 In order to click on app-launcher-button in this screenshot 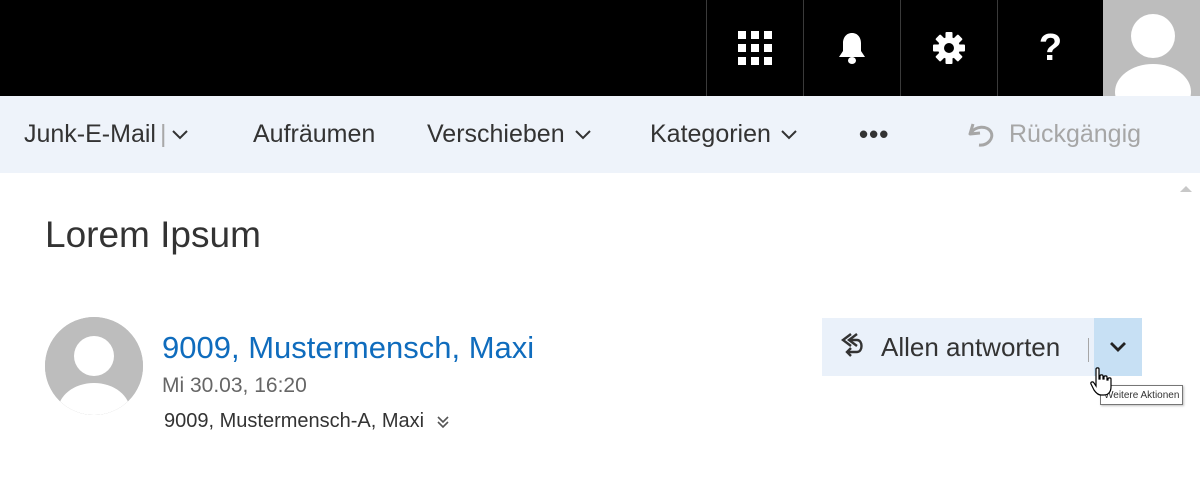, I will do `click(754, 48)`.